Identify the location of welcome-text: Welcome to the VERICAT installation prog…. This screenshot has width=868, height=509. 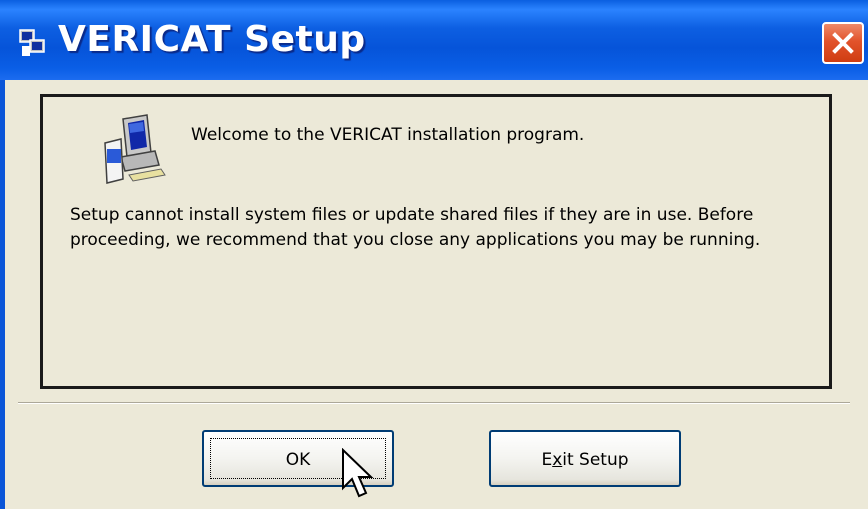
(388, 135).